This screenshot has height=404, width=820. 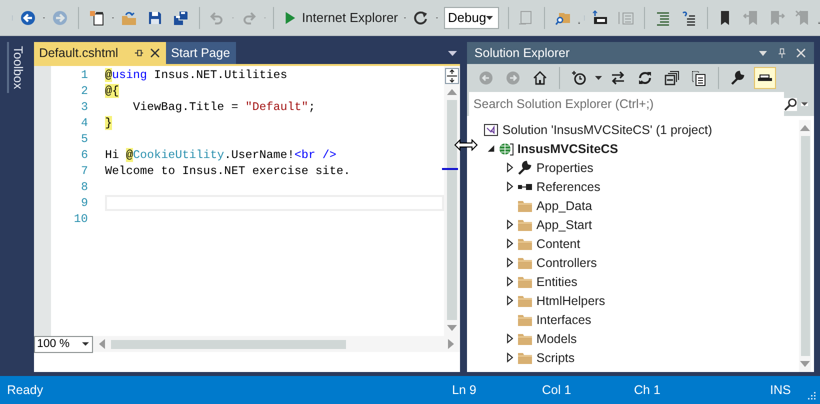 What do you see at coordinates (607, 129) in the screenshot?
I see `tree-item: Solution 'InsusMVCSiteCS' (1 project)` at bounding box center [607, 129].